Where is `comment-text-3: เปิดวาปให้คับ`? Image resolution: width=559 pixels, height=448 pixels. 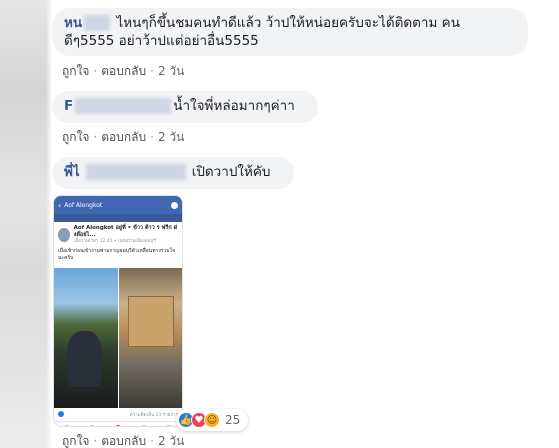 comment-text-3: เปิดวาปให้คับ is located at coordinates (231, 172).